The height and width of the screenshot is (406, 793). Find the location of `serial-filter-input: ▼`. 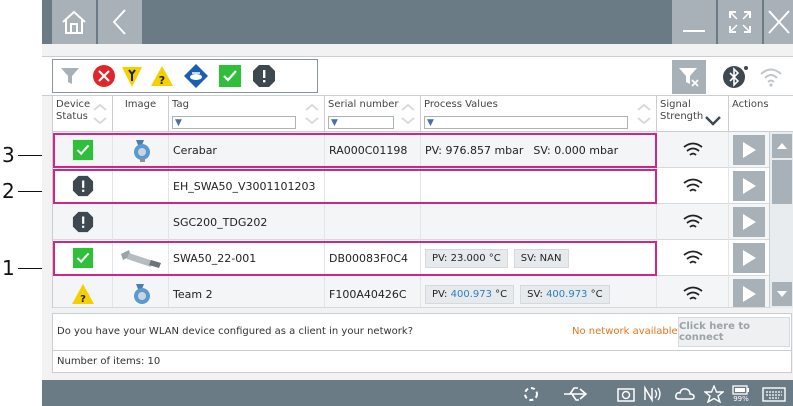

serial-filter-input: ▼ is located at coordinates (361, 122).